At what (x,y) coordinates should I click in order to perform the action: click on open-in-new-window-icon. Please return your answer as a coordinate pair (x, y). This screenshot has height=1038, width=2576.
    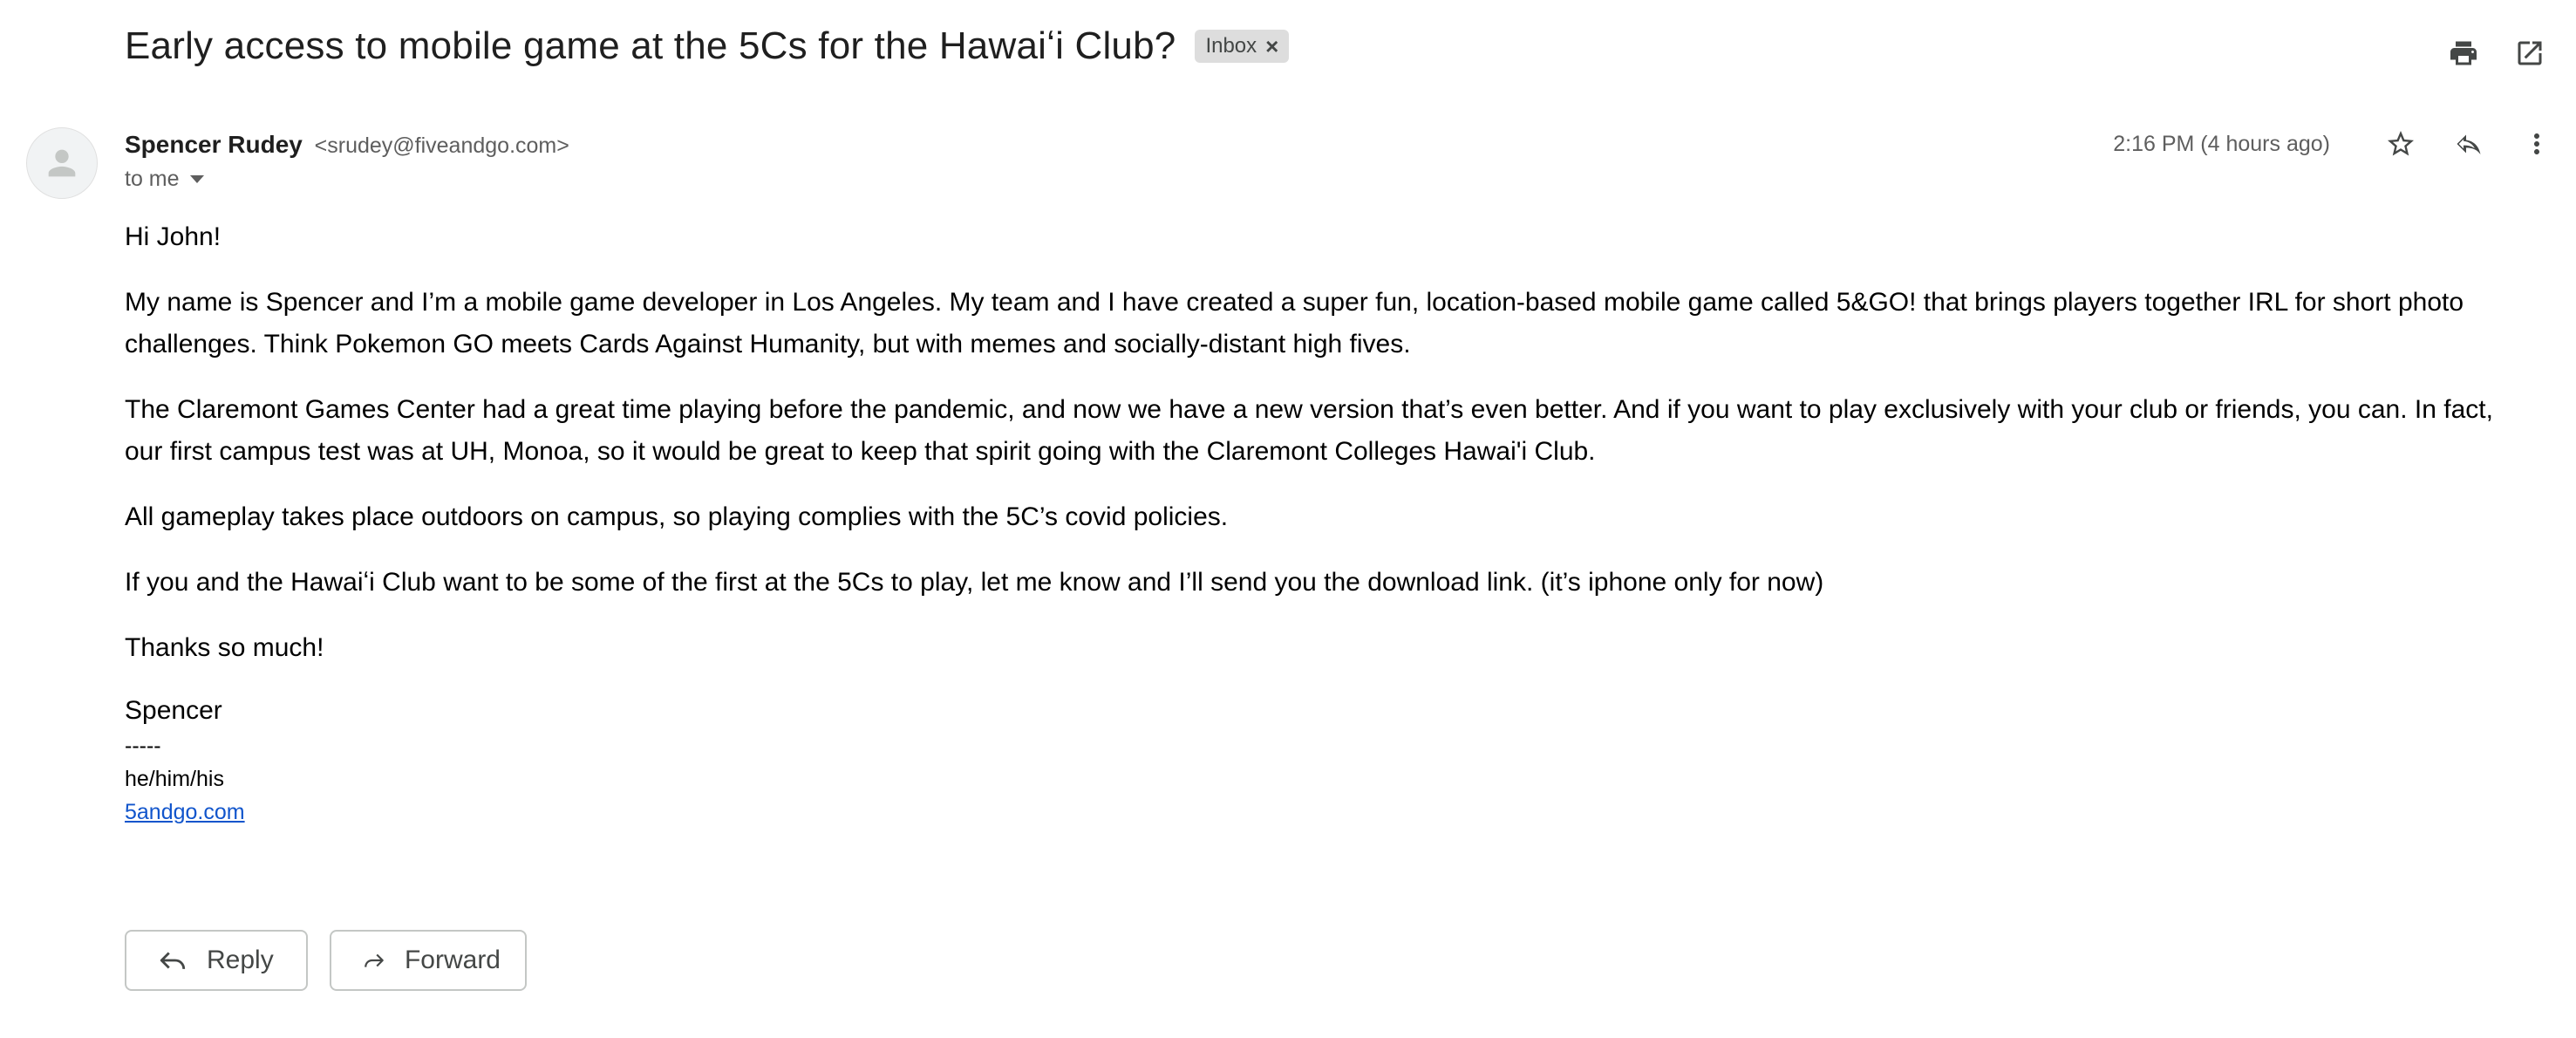
    Looking at the image, I should click on (2530, 53).